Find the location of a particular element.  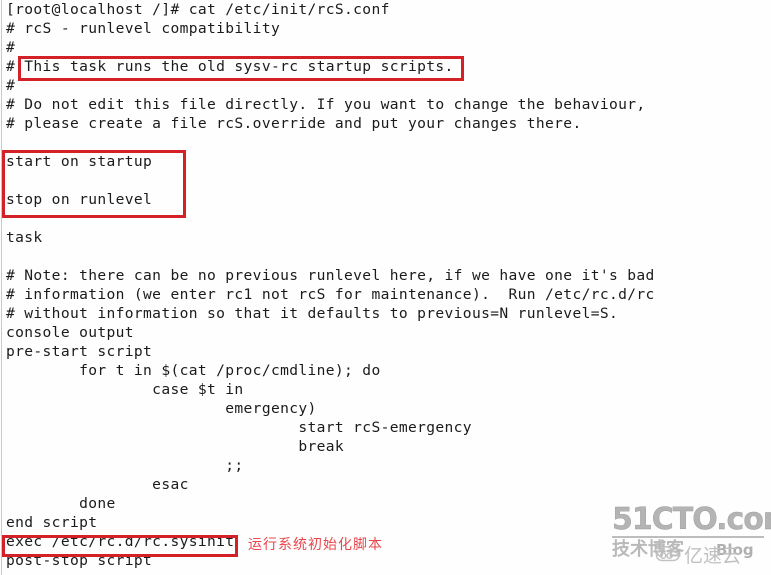

terminal-line-24: ;; is located at coordinates (125, 465).